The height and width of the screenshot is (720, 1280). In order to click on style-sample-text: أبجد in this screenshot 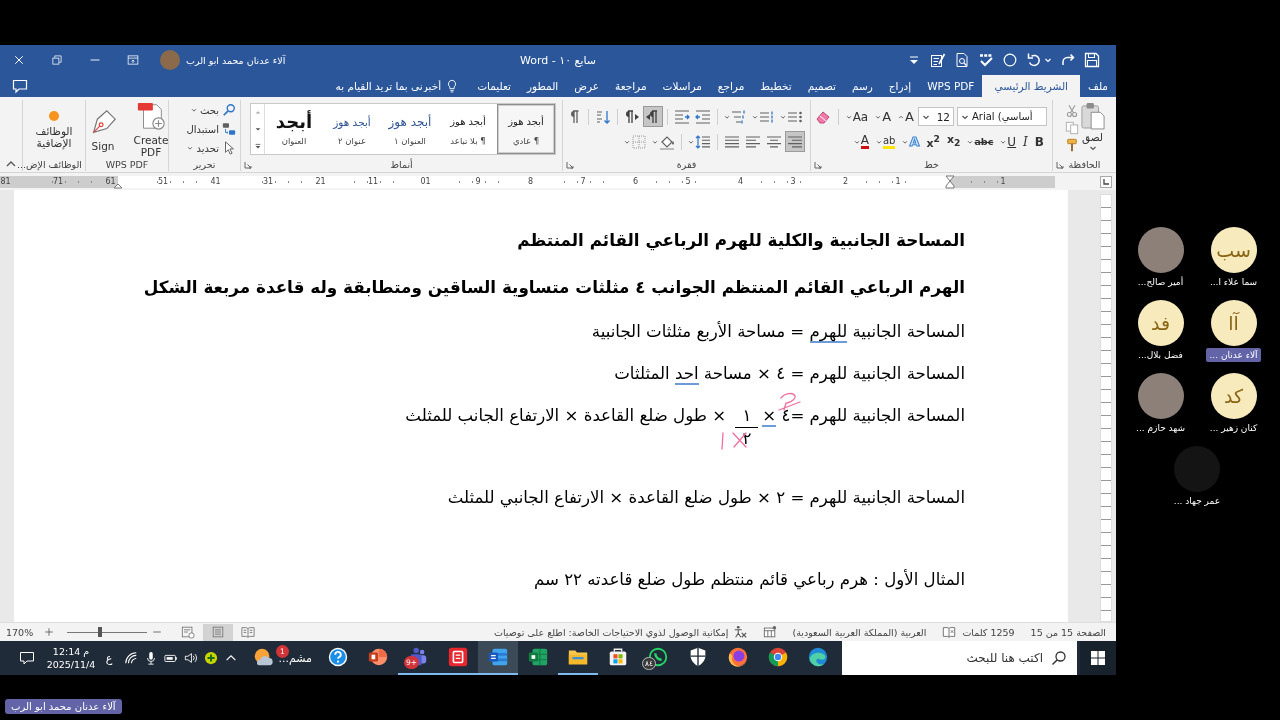, I will do `click(294, 121)`.